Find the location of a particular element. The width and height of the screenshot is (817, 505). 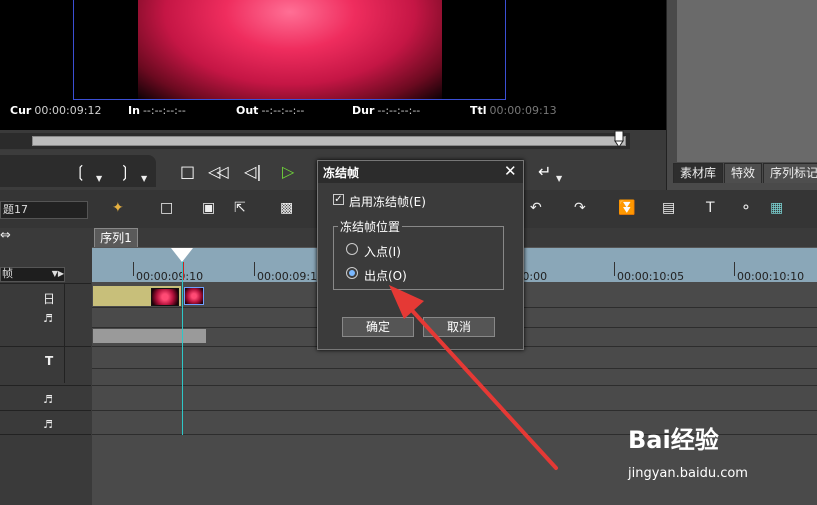

out-point-label: 出点(O) is located at coordinates (385, 275).